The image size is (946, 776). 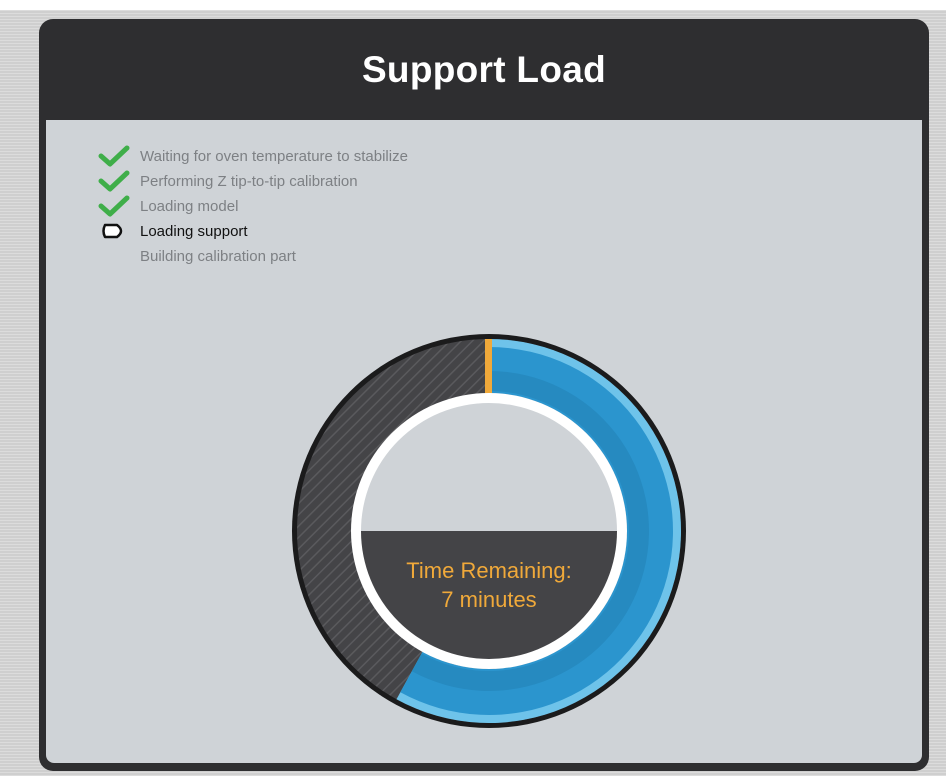 I want to click on step-item: Performing Z tip-to-tip calibration, so click(x=227, y=181).